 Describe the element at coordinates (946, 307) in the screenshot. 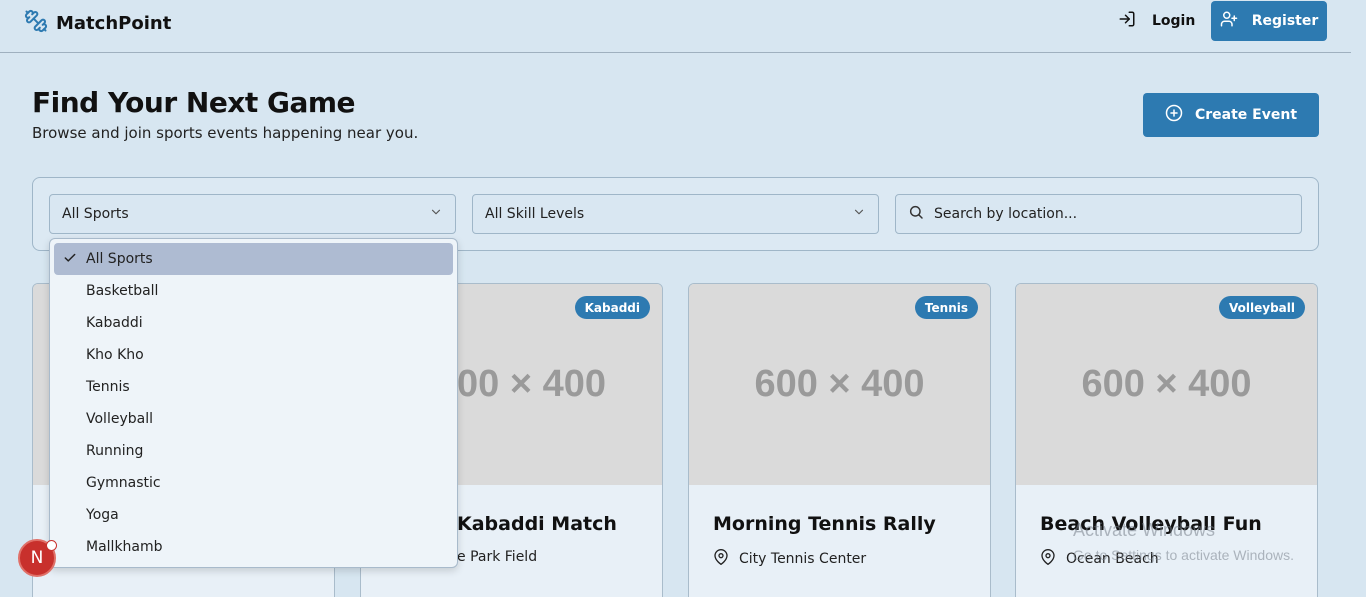

I see `sport-badge: Tennis` at that location.